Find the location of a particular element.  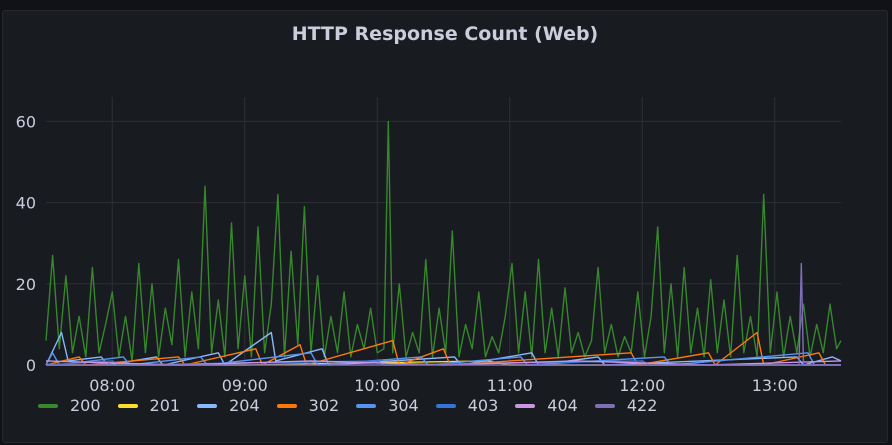

legend-label: 404 is located at coordinates (562, 405).